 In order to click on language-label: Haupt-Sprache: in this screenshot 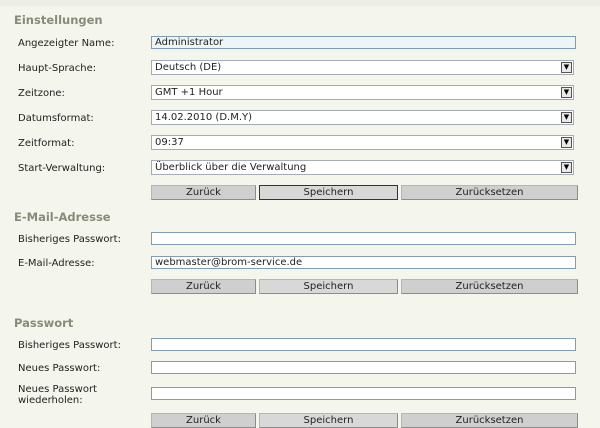, I will do `click(57, 68)`.